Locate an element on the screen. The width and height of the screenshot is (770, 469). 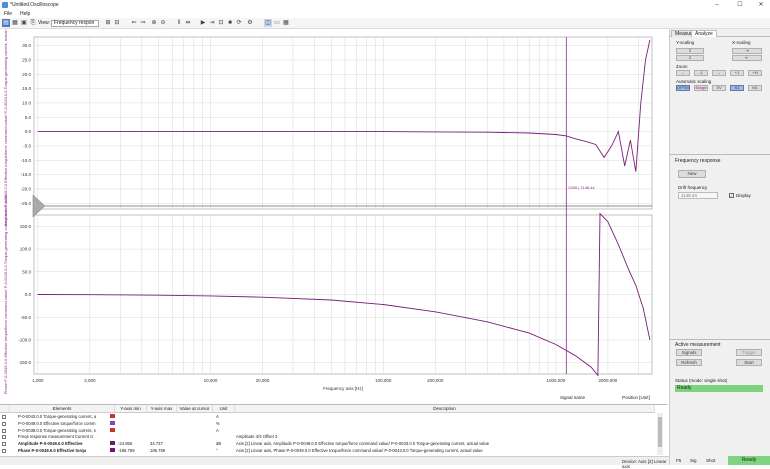
display-checkbox: ✓ is located at coordinates (731, 195).